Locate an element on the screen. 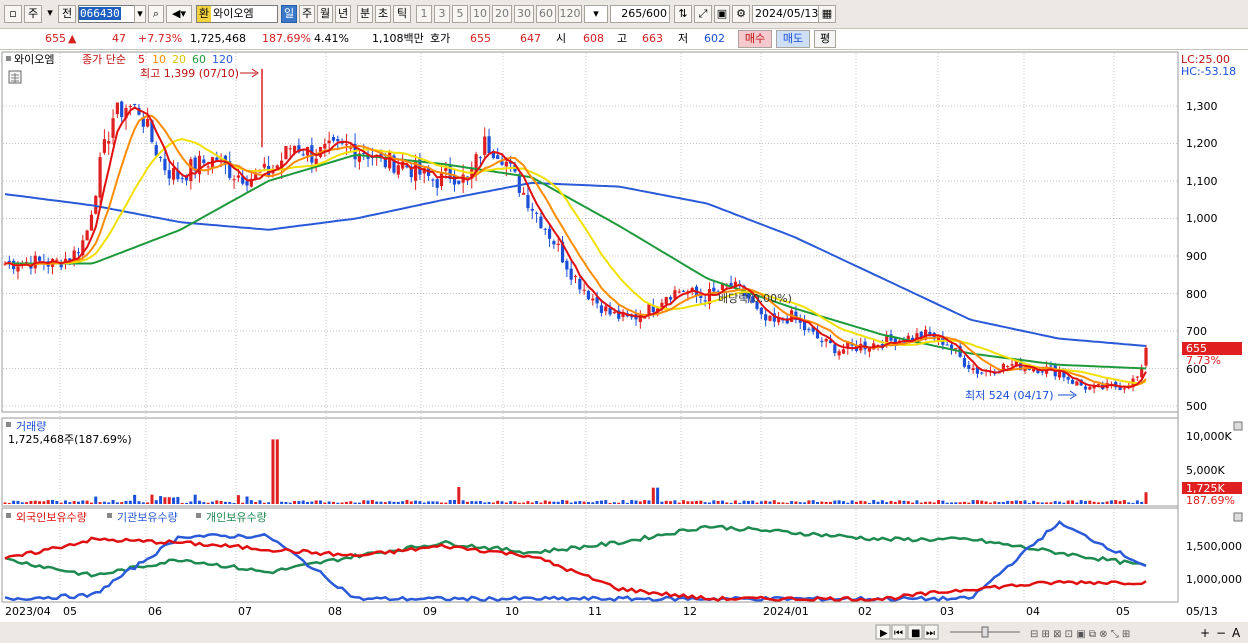 The width and height of the screenshot is (1248, 643). calendar-icon: ▦ is located at coordinates (827, 14).